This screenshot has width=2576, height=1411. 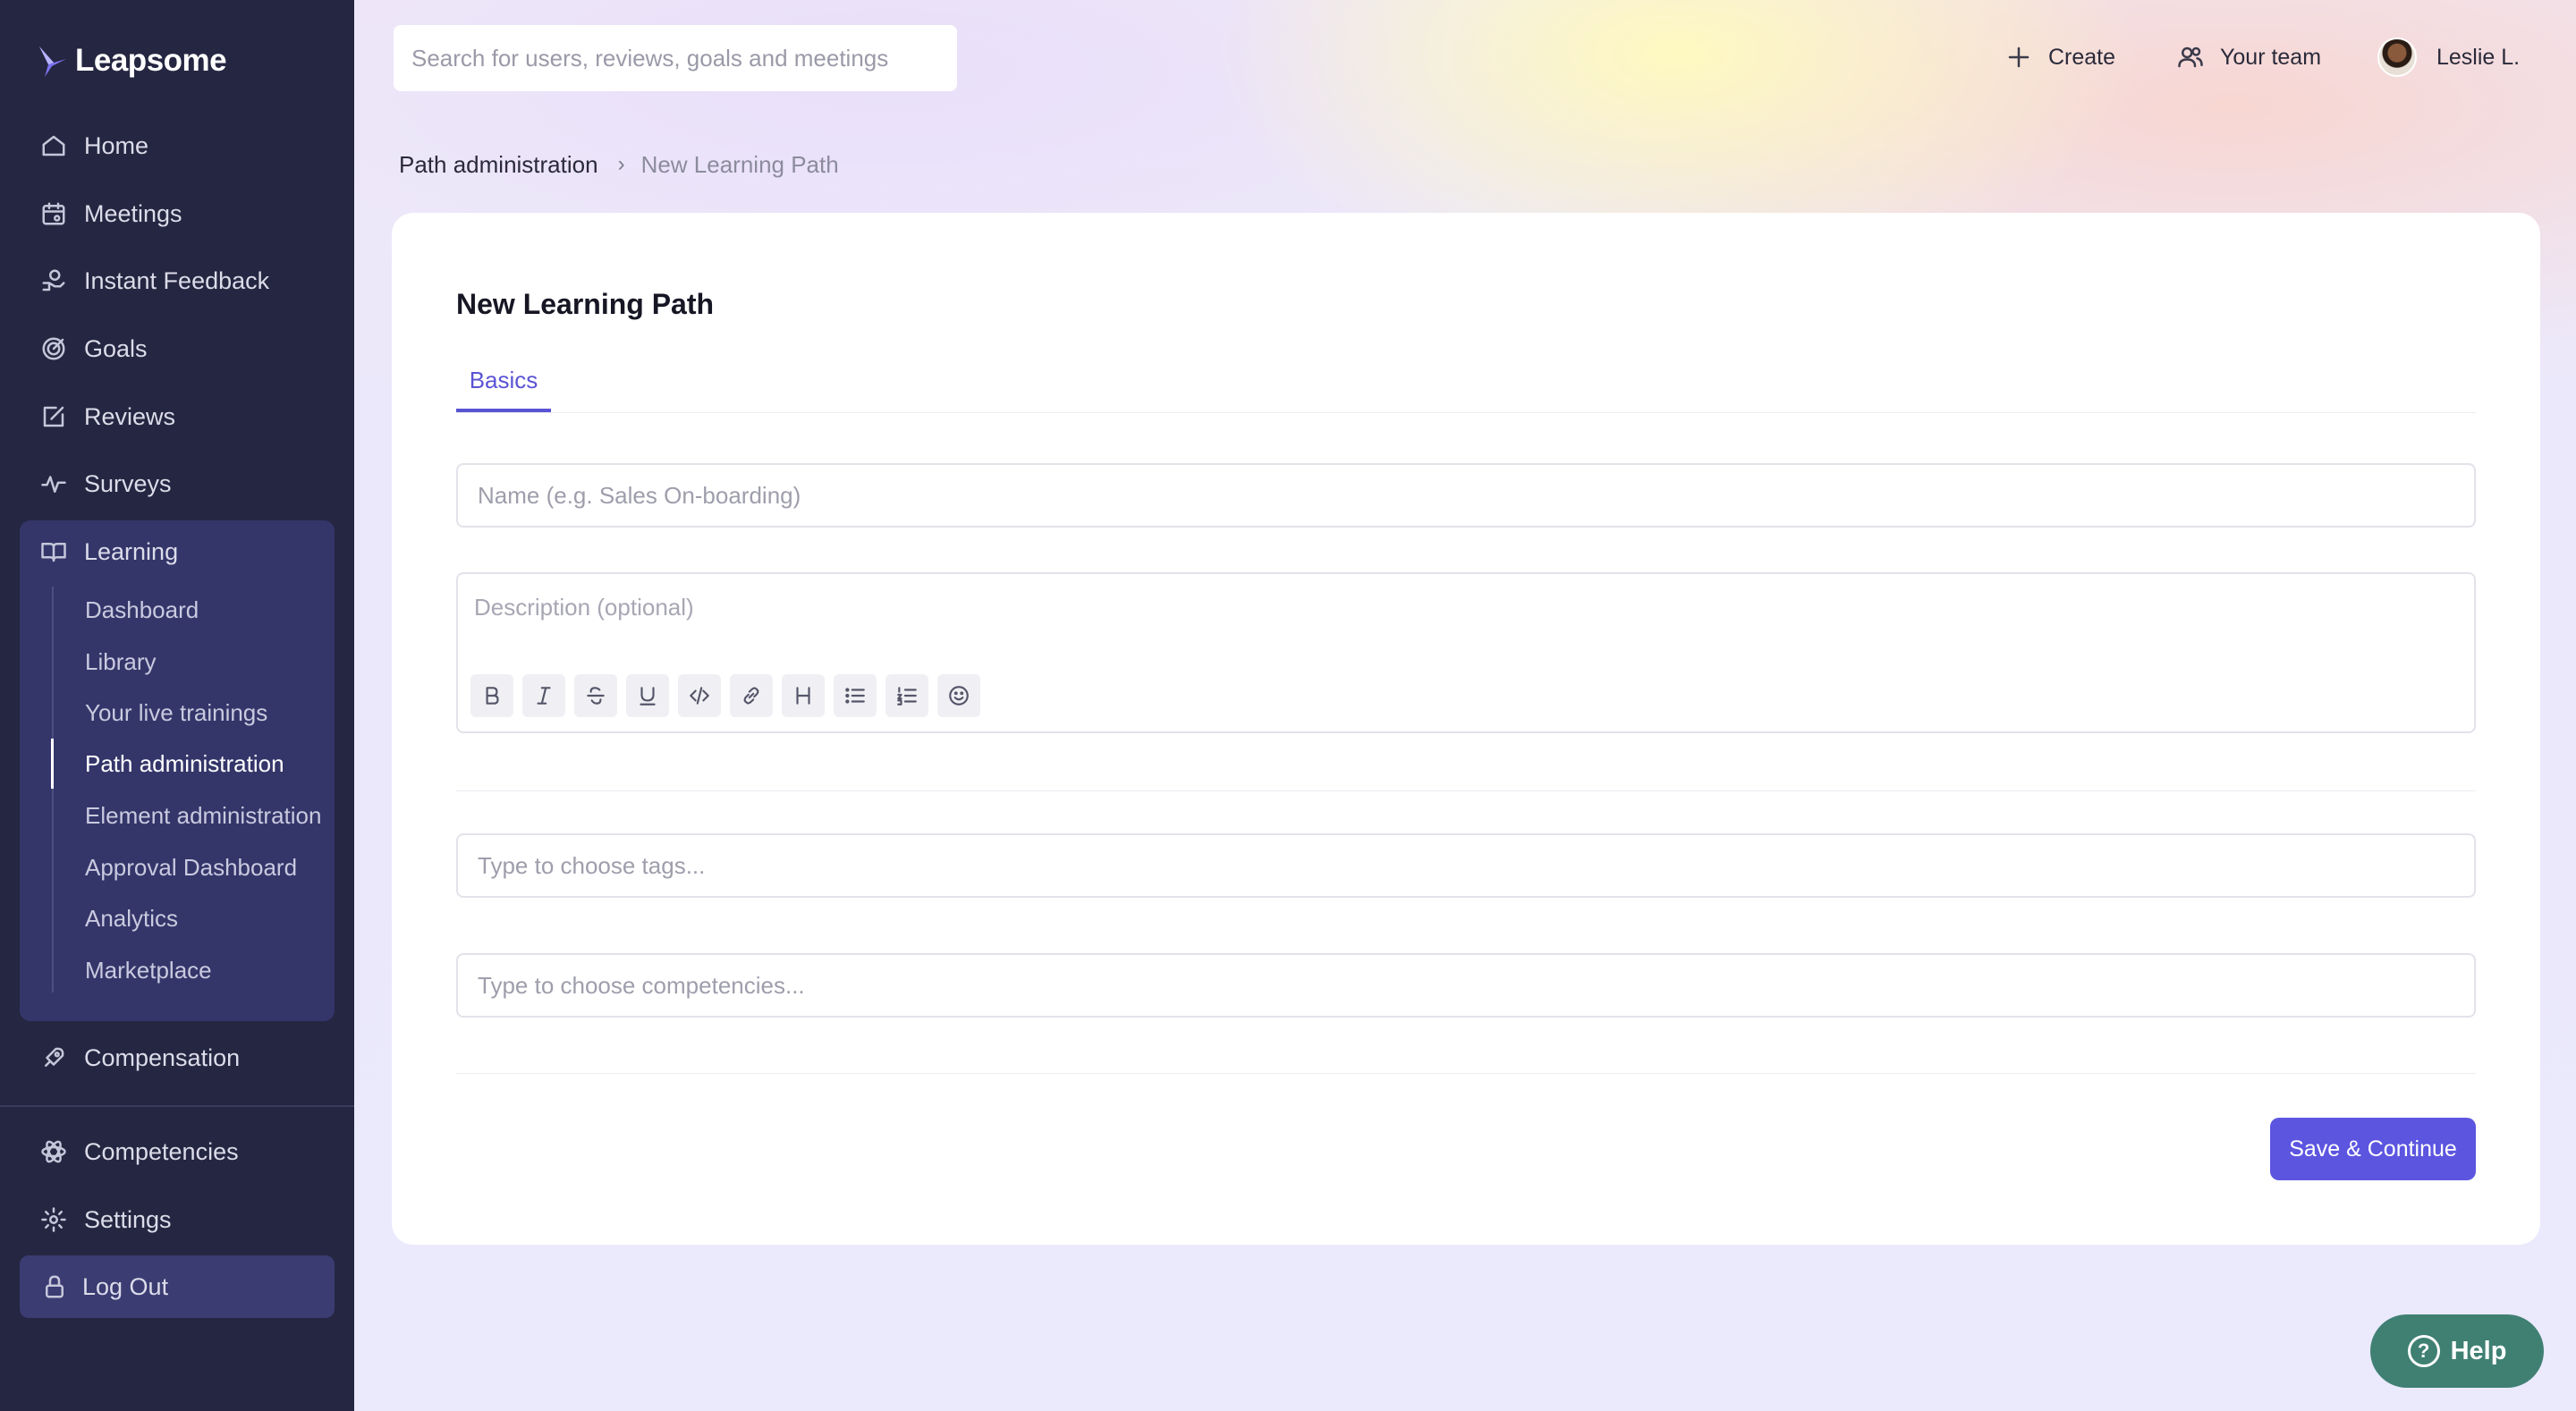 I want to click on strikethrough-icon, so click(x=596, y=696).